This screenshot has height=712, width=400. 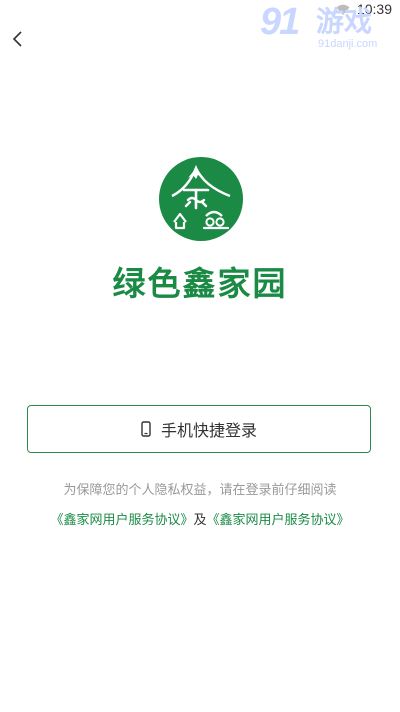 I want to click on privacy-notice: 为保障您的个人隐私权益，请在登录前仔细阅读, so click(x=200, y=490).